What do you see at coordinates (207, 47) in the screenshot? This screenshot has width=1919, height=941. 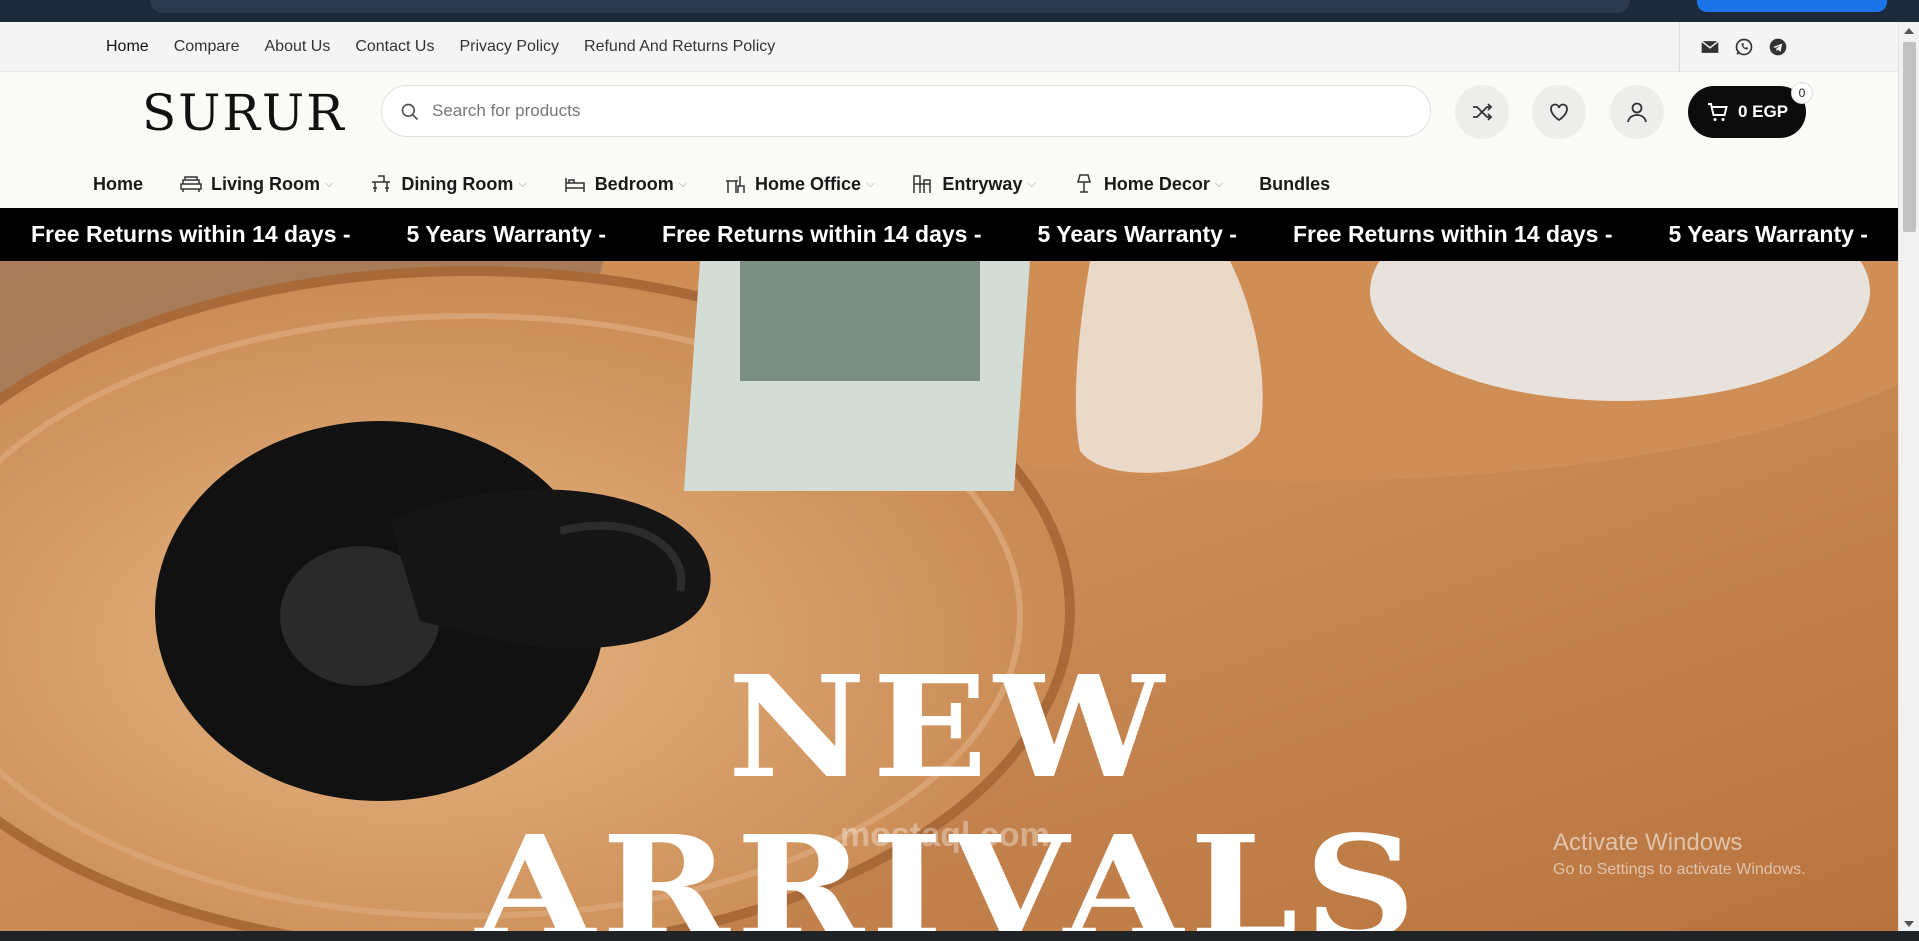 I see `util-link-compare: Compare` at bounding box center [207, 47].